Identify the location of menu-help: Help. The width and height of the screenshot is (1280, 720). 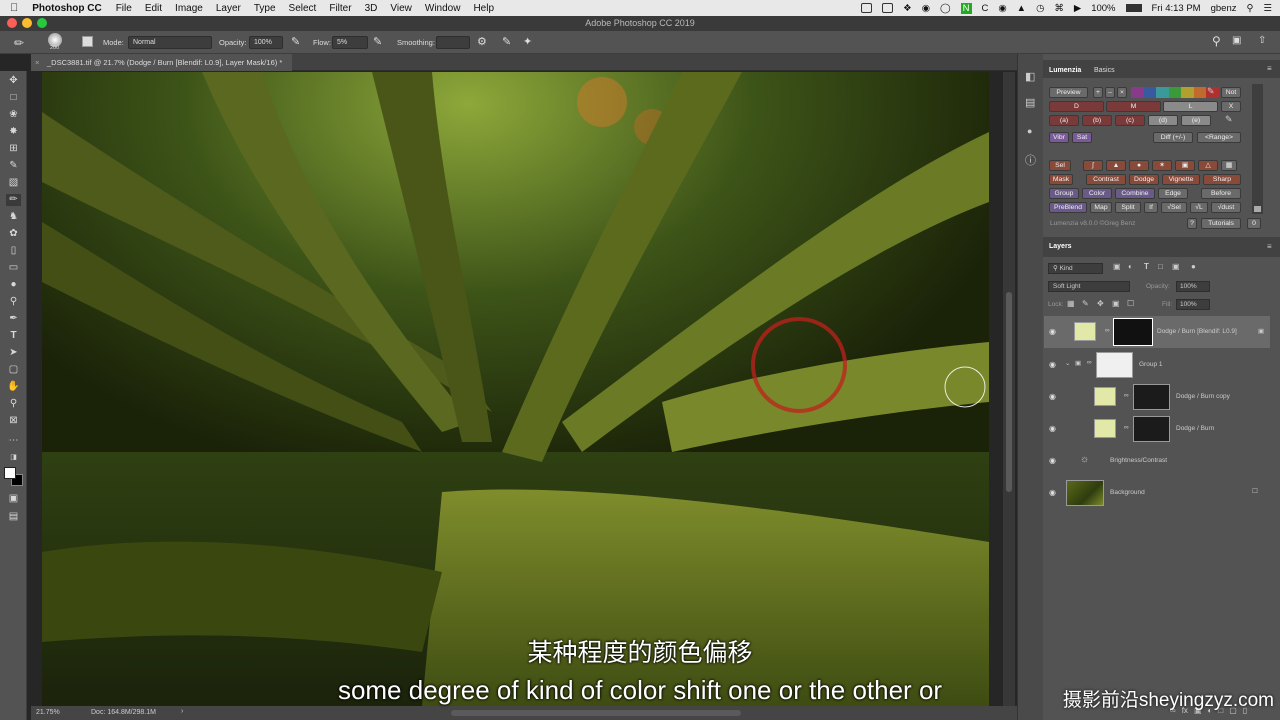
(483, 8).